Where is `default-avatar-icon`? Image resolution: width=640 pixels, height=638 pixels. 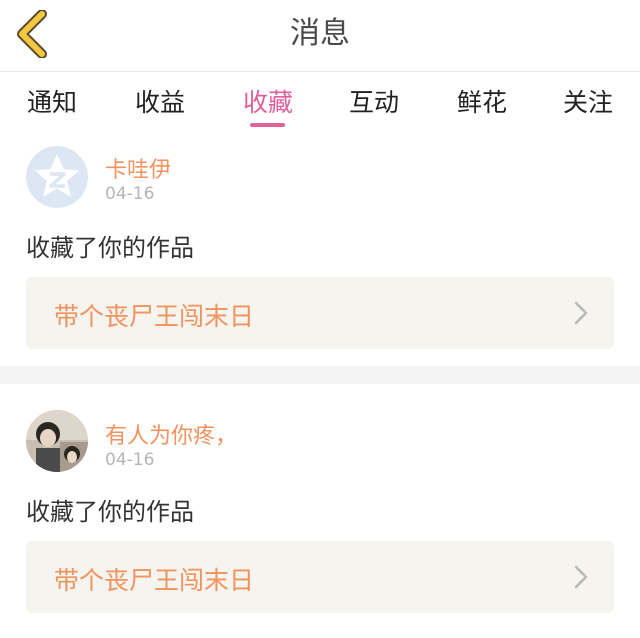 default-avatar-icon is located at coordinates (57, 177).